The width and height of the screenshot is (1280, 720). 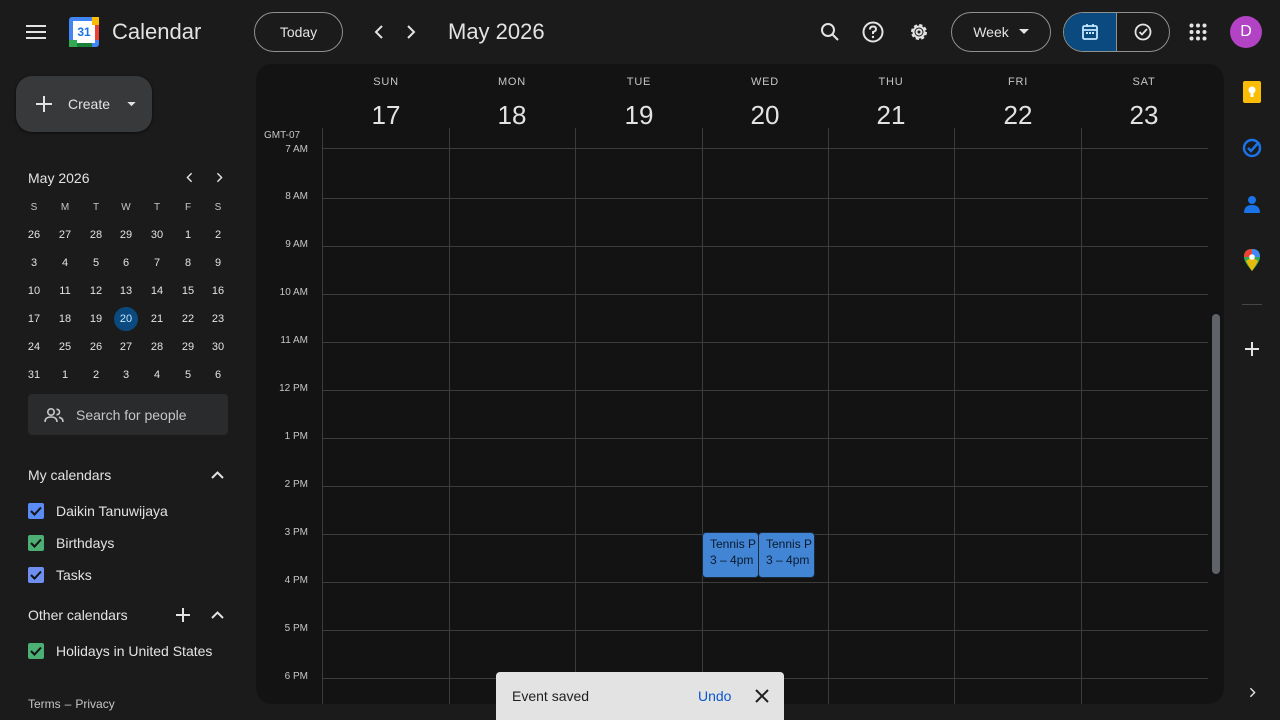 What do you see at coordinates (183, 615) in the screenshot?
I see `add-other-calendar-button` at bounding box center [183, 615].